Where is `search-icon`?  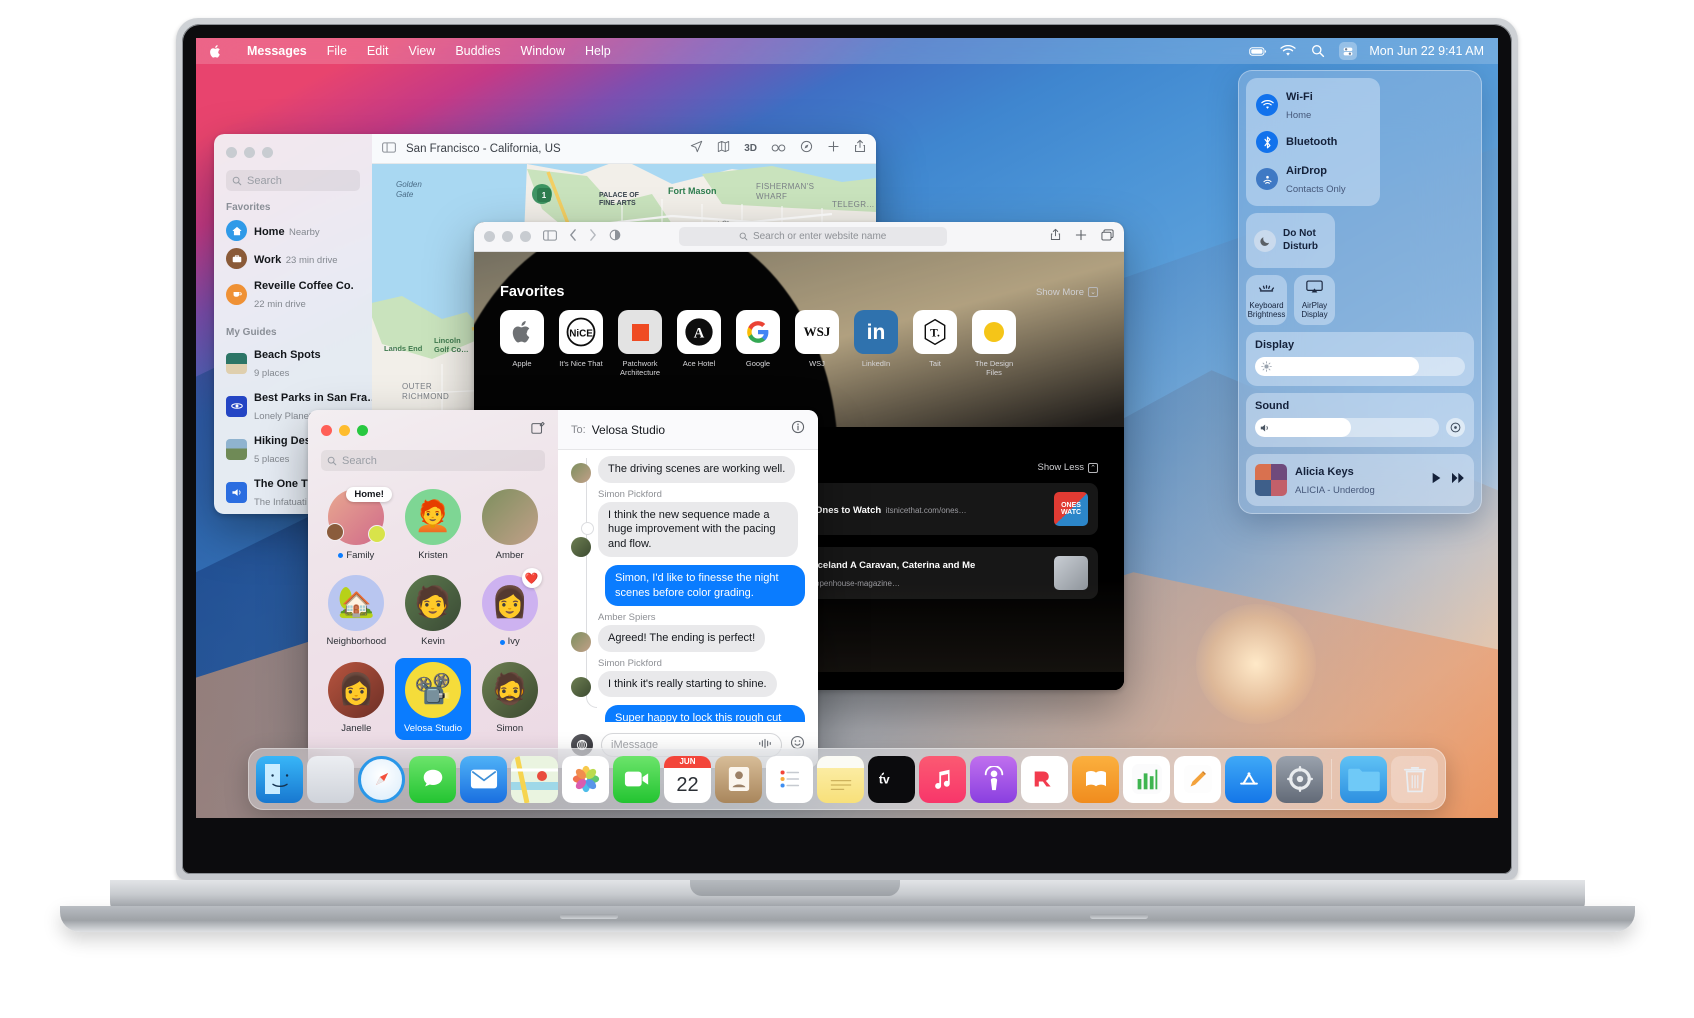 search-icon is located at coordinates (1318, 51).